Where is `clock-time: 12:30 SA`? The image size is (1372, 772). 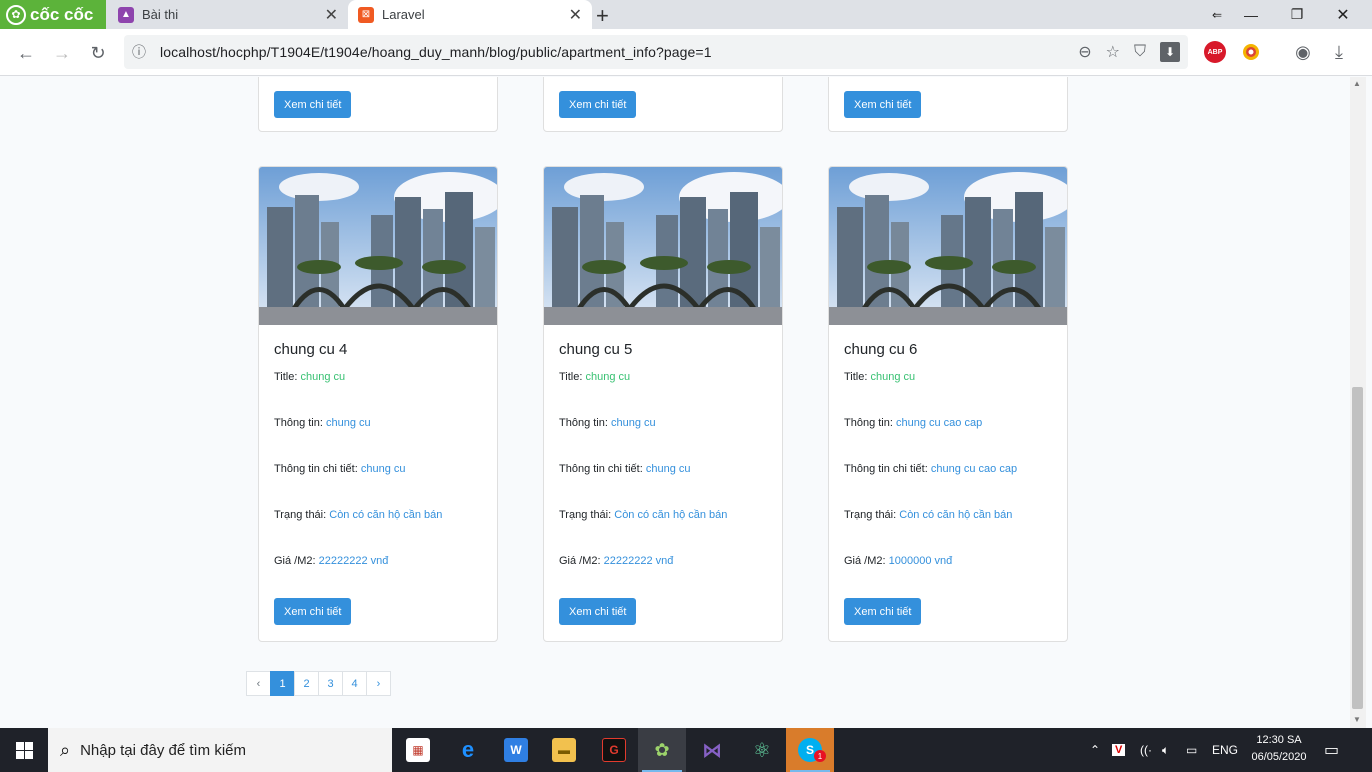
clock-time: 12:30 SA is located at coordinates (1279, 740).